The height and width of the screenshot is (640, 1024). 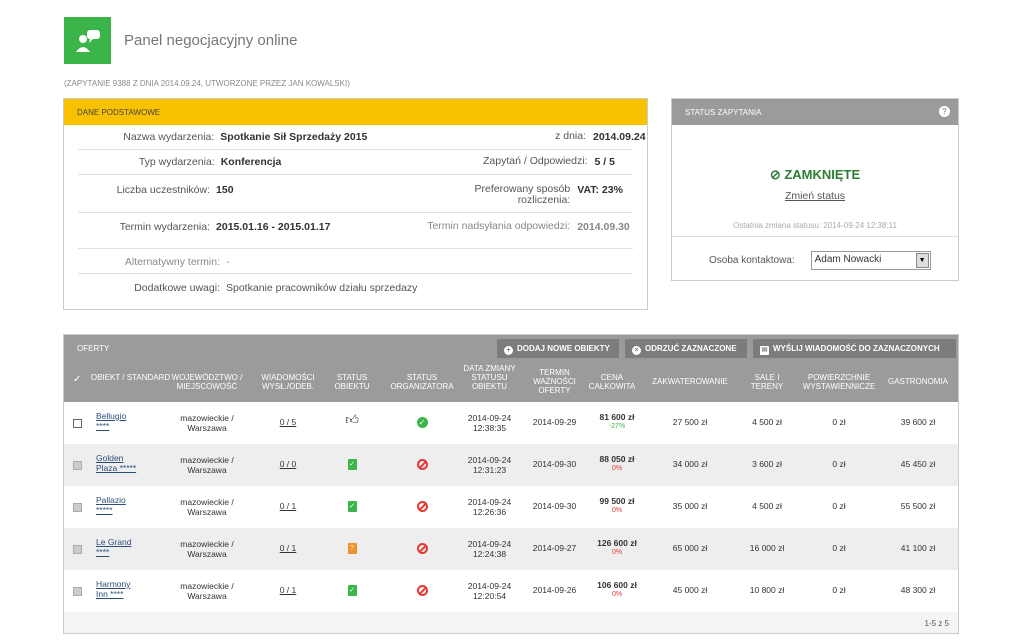 I want to click on term-label: Termin wydarzenia:, so click(x=165, y=227).